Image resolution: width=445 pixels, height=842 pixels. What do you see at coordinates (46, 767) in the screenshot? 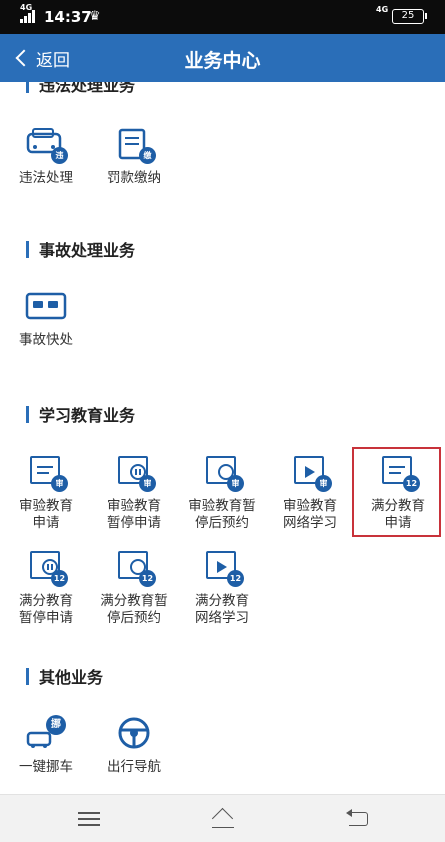
I see `item-label: 一键挪车` at bounding box center [46, 767].